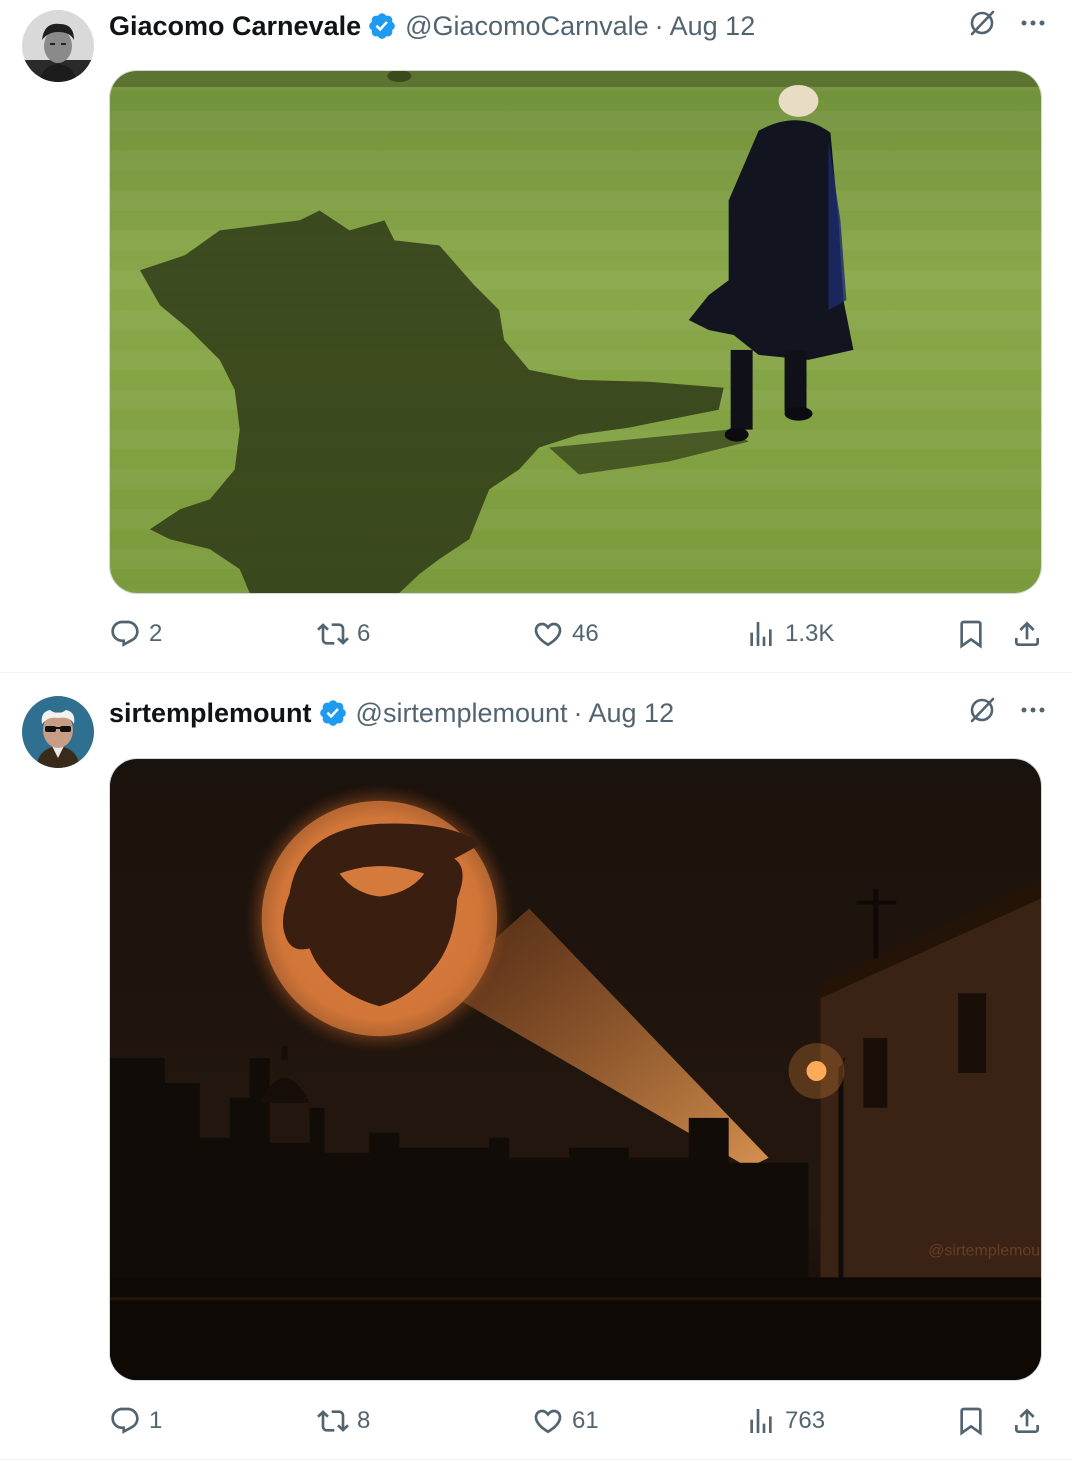  What do you see at coordinates (984, 1250) in the screenshot?
I see `media-watermark: @sirtemplemount` at bounding box center [984, 1250].